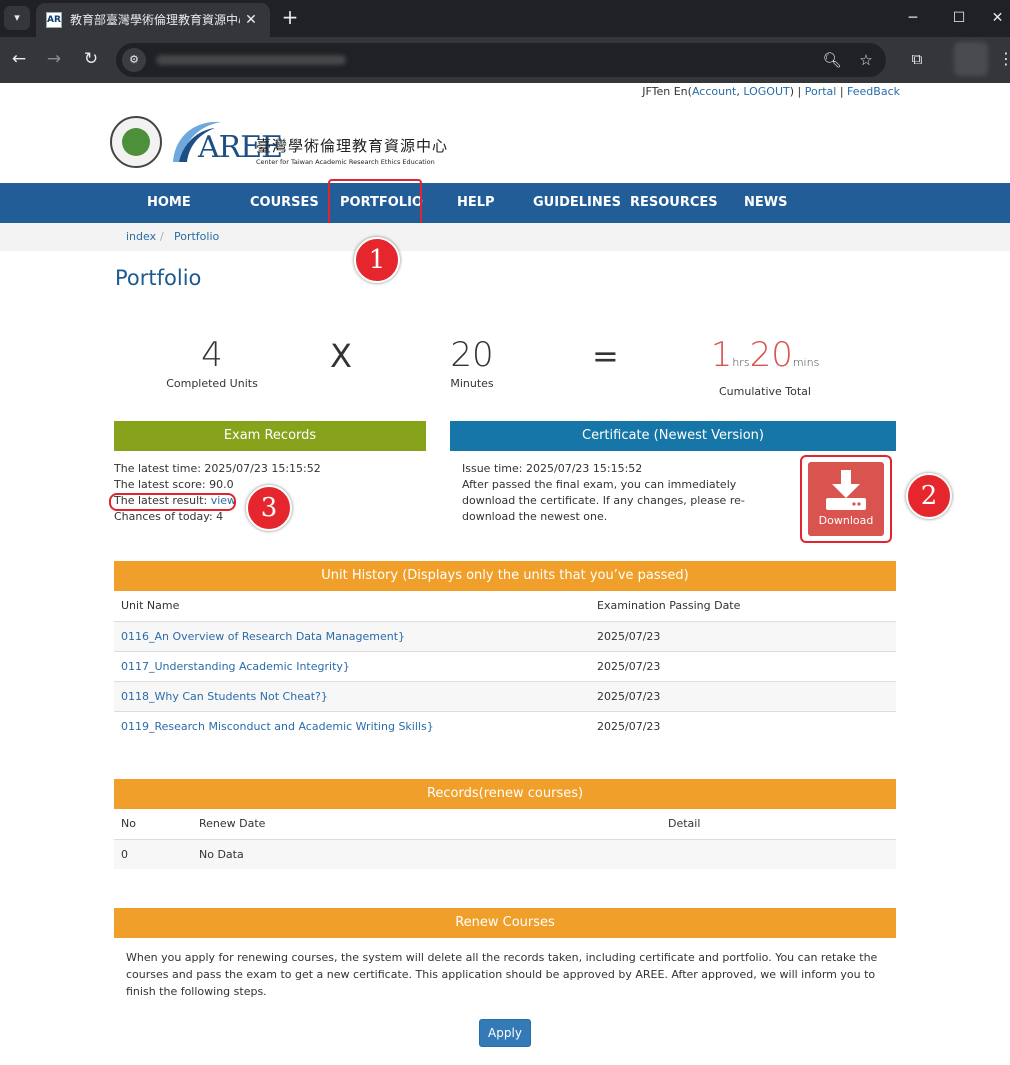 This screenshot has width=1010, height=1065. I want to click on certificate-issue-time: Issue time: 2025/07/23 15:15:52, so click(552, 468).